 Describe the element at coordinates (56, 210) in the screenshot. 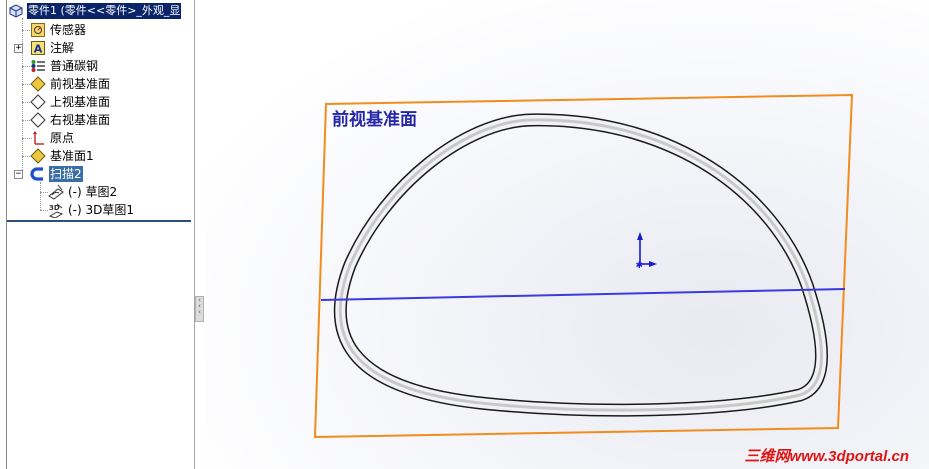

I see `3d-sketch-icon: 3D` at that location.